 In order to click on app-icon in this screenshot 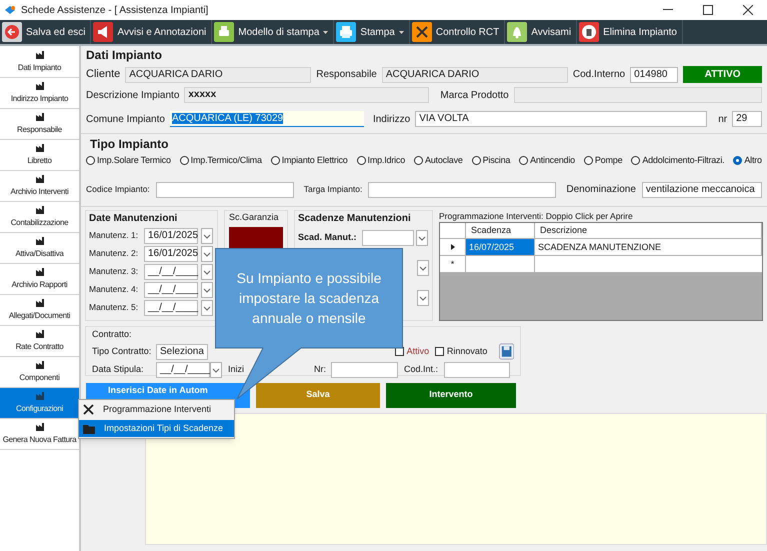, I will do `click(10, 10)`.